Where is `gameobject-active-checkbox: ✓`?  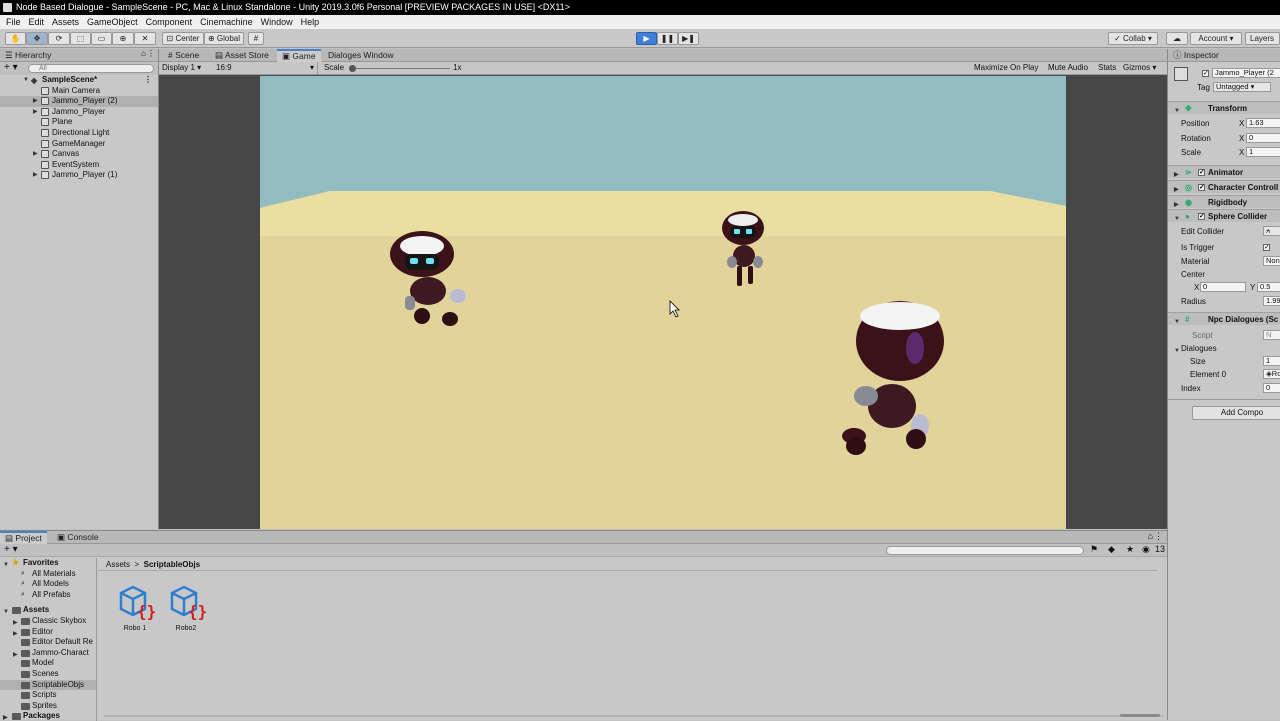 gameobject-active-checkbox: ✓ is located at coordinates (1205, 73).